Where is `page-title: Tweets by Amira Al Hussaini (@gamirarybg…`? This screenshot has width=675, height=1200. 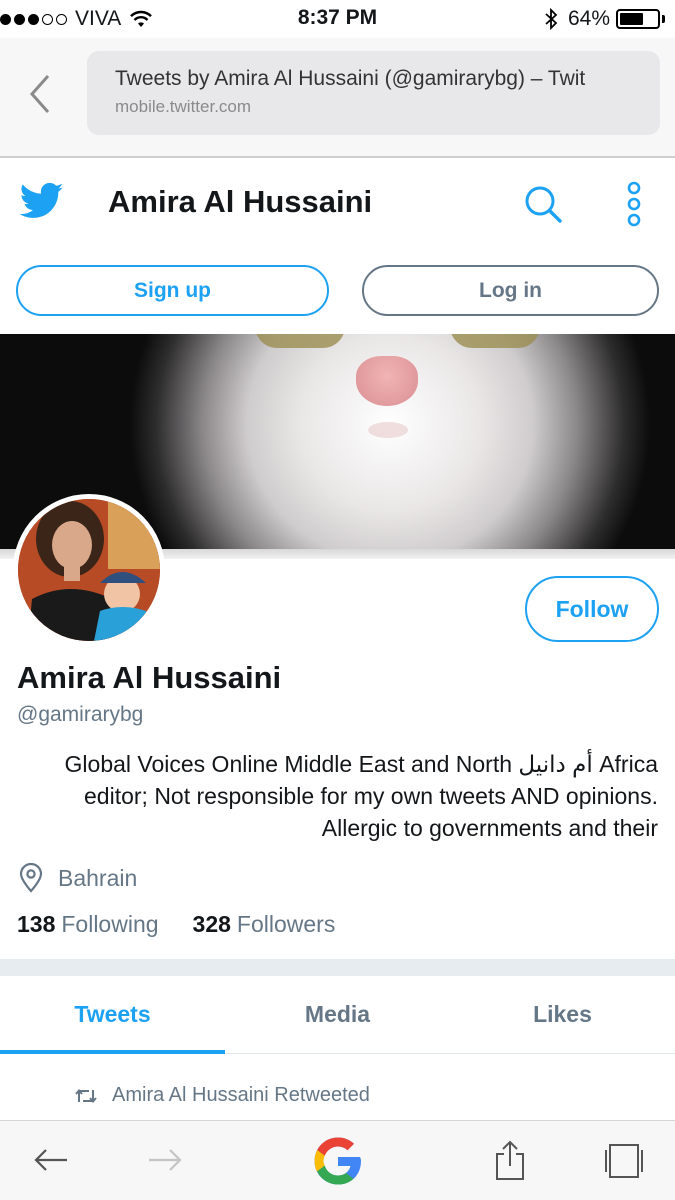 page-title: Tweets by Amira Al Hussaini (@gamirarybg… is located at coordinates (350, 78).